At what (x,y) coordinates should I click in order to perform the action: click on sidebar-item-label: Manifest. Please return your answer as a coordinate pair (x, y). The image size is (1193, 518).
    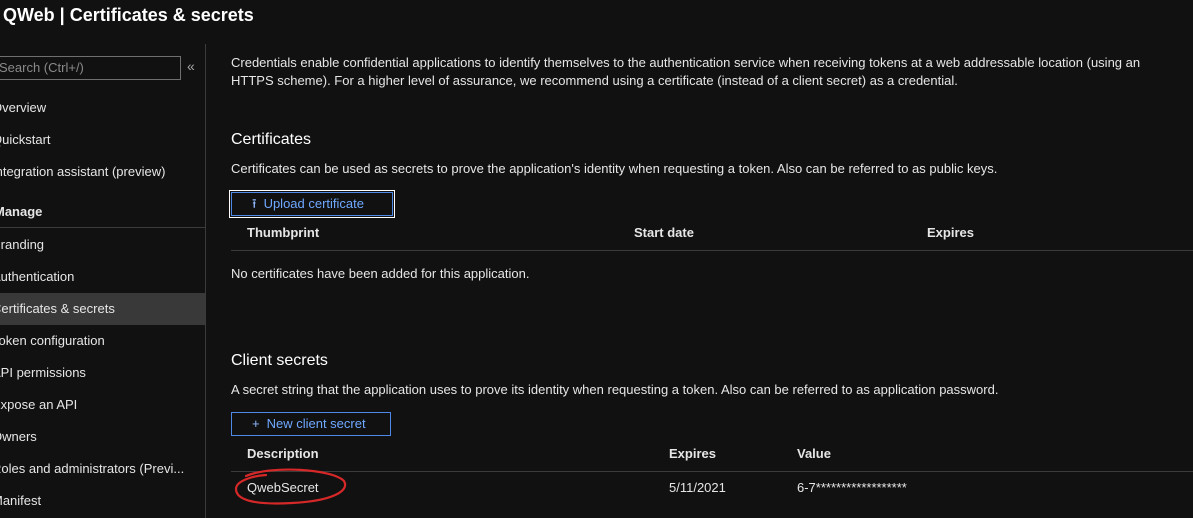
    Looking at the image, I should click on (21, 500).